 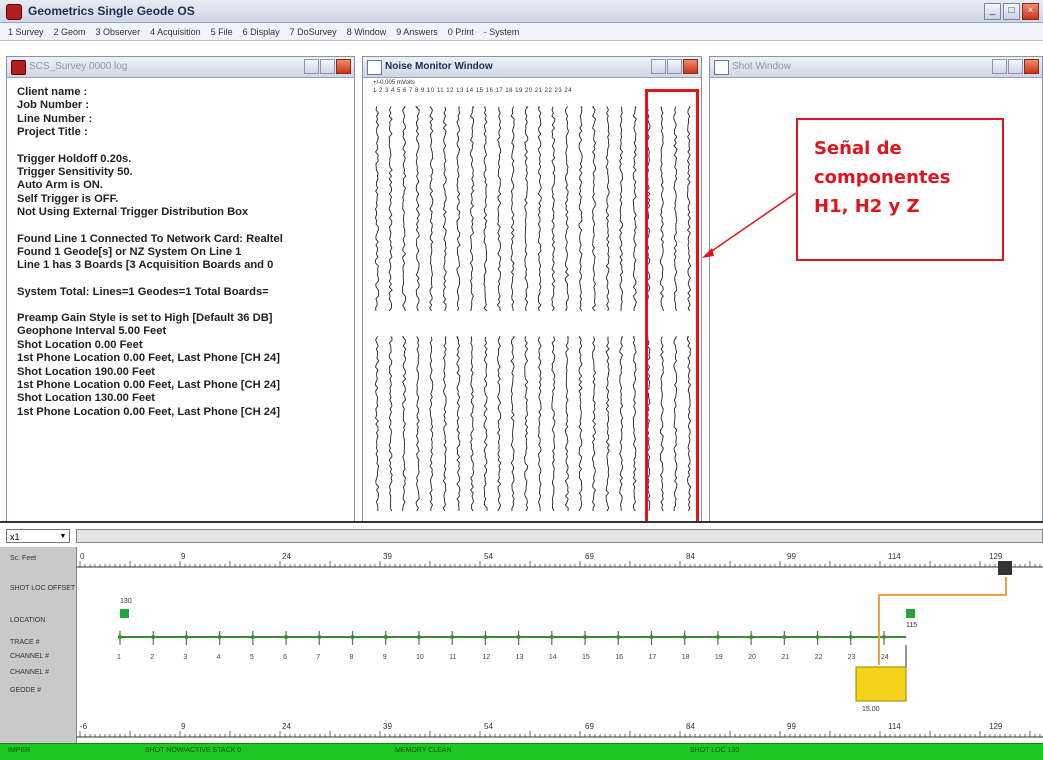 I want to click on top-ruler-label: 69, so click(x=589, y=556).